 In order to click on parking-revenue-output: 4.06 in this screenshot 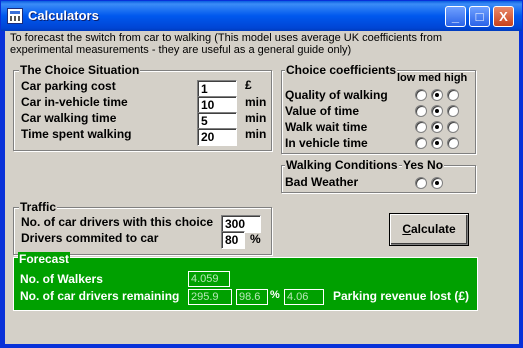, I will do `click(304, 297)`.